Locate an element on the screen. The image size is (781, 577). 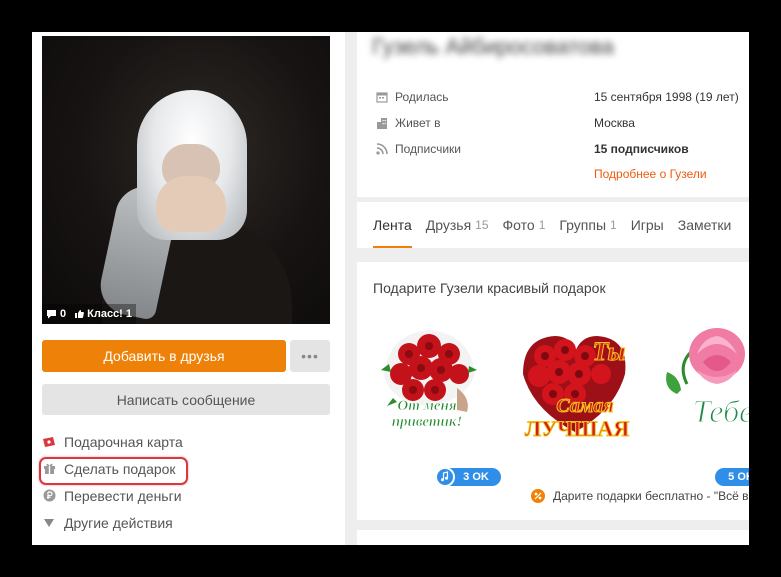
tab-friends: Друзья 15 is located at coordinates (457, 225).